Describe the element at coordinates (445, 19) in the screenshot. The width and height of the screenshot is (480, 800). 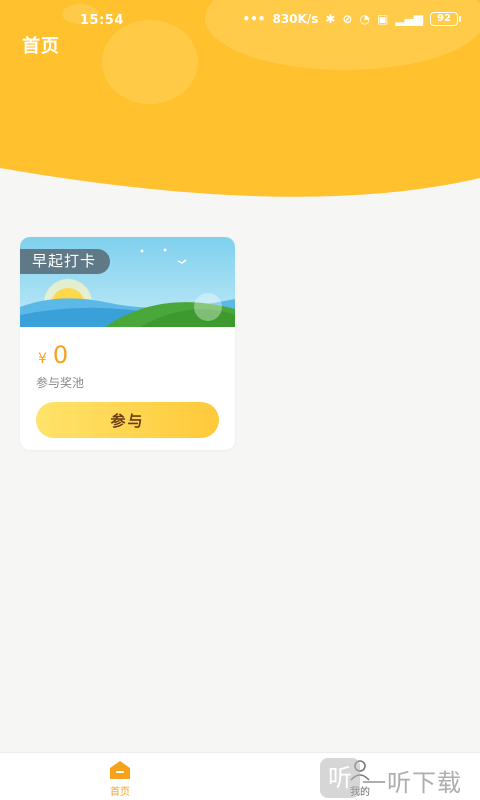
I see `battery-icon: 92` at that location.